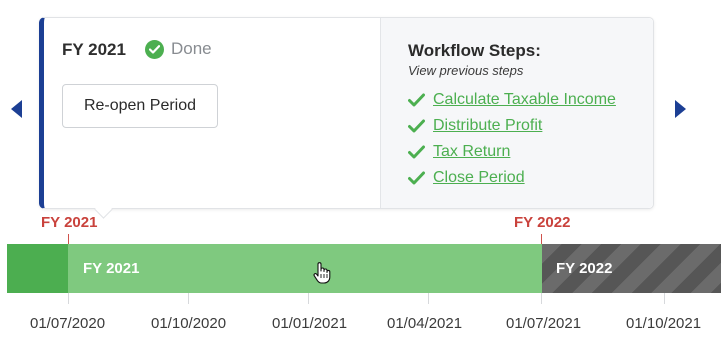 The height and width of the screenshot is (346, 721). What do you see at coordinates (487, 126) in the screenshot?
I see `workflow-step-link: Distribute Profit` at bounding box center [487, 126].